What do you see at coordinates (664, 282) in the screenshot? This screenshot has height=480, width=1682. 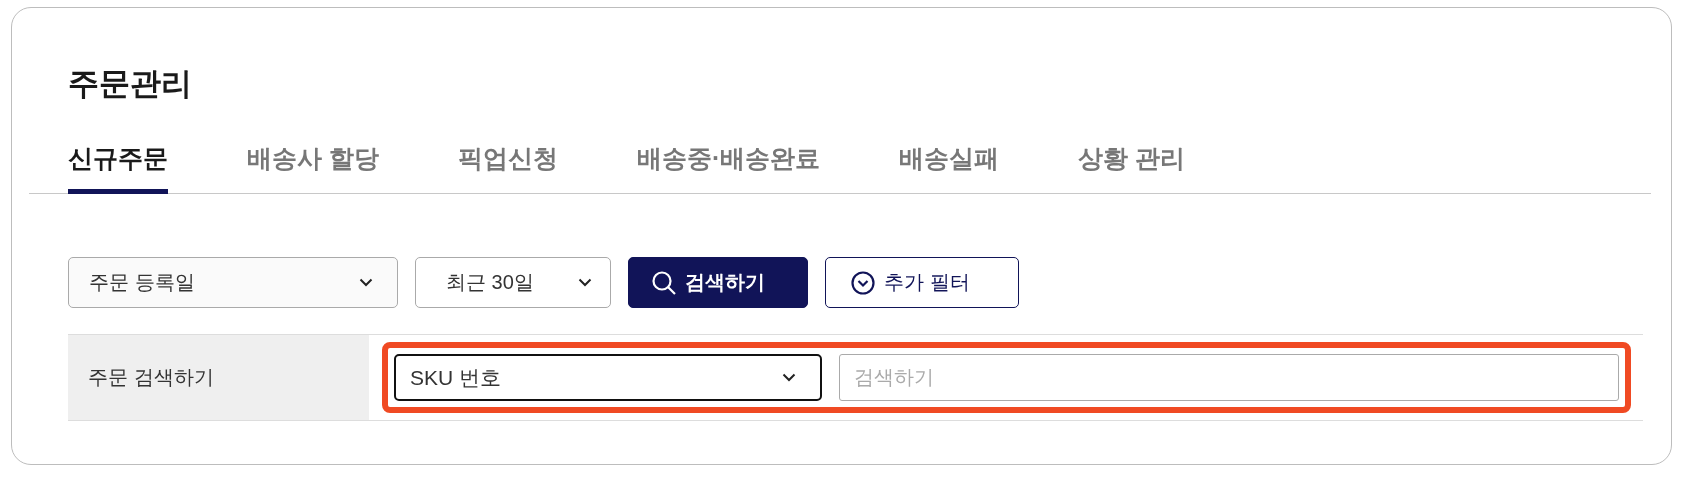 I see `search-icon` at bounding box center [664, 282].